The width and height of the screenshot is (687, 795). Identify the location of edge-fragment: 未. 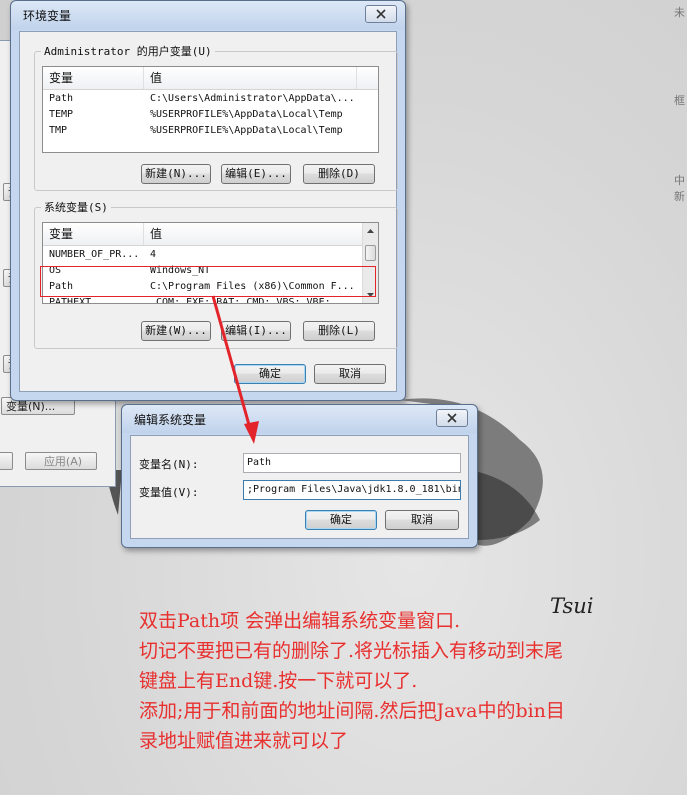
(679, 12).